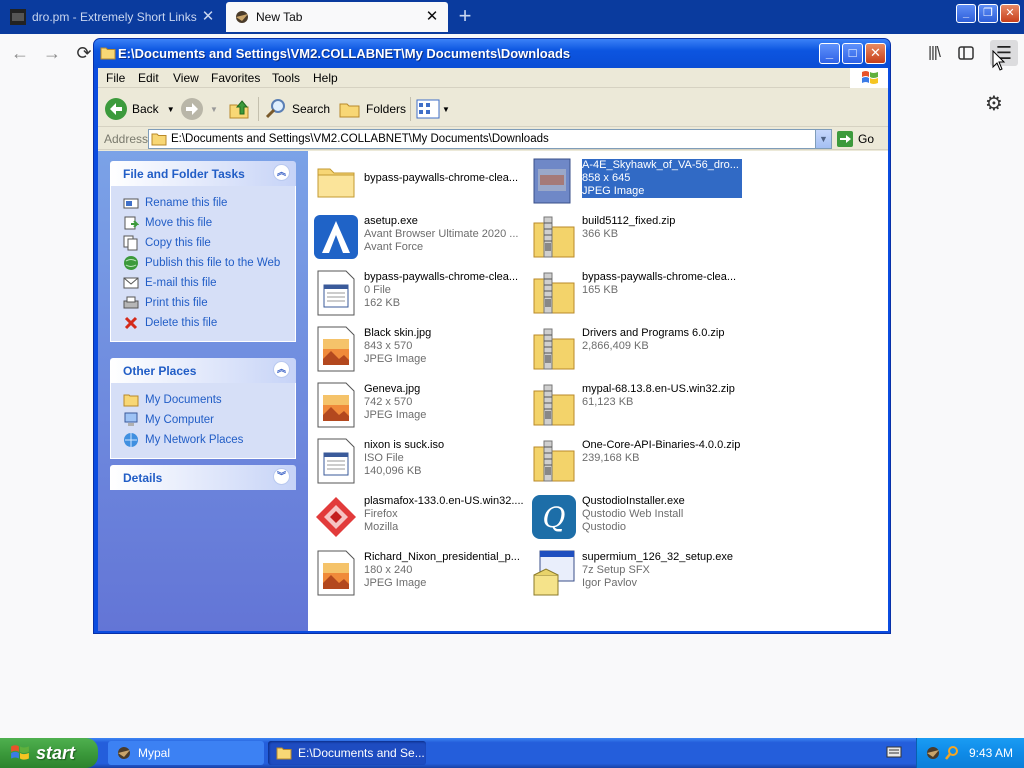  What do you see at coordinates (934, 53) in the screenshot?
I see `library-icon: |||\` at bounding box center [934, 53].